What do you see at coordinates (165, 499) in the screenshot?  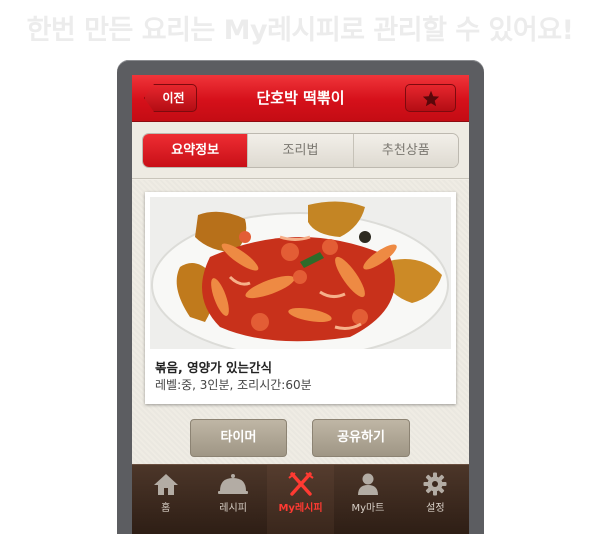 I see `nav-item-home: 홈` at bounding box center [165, 499].